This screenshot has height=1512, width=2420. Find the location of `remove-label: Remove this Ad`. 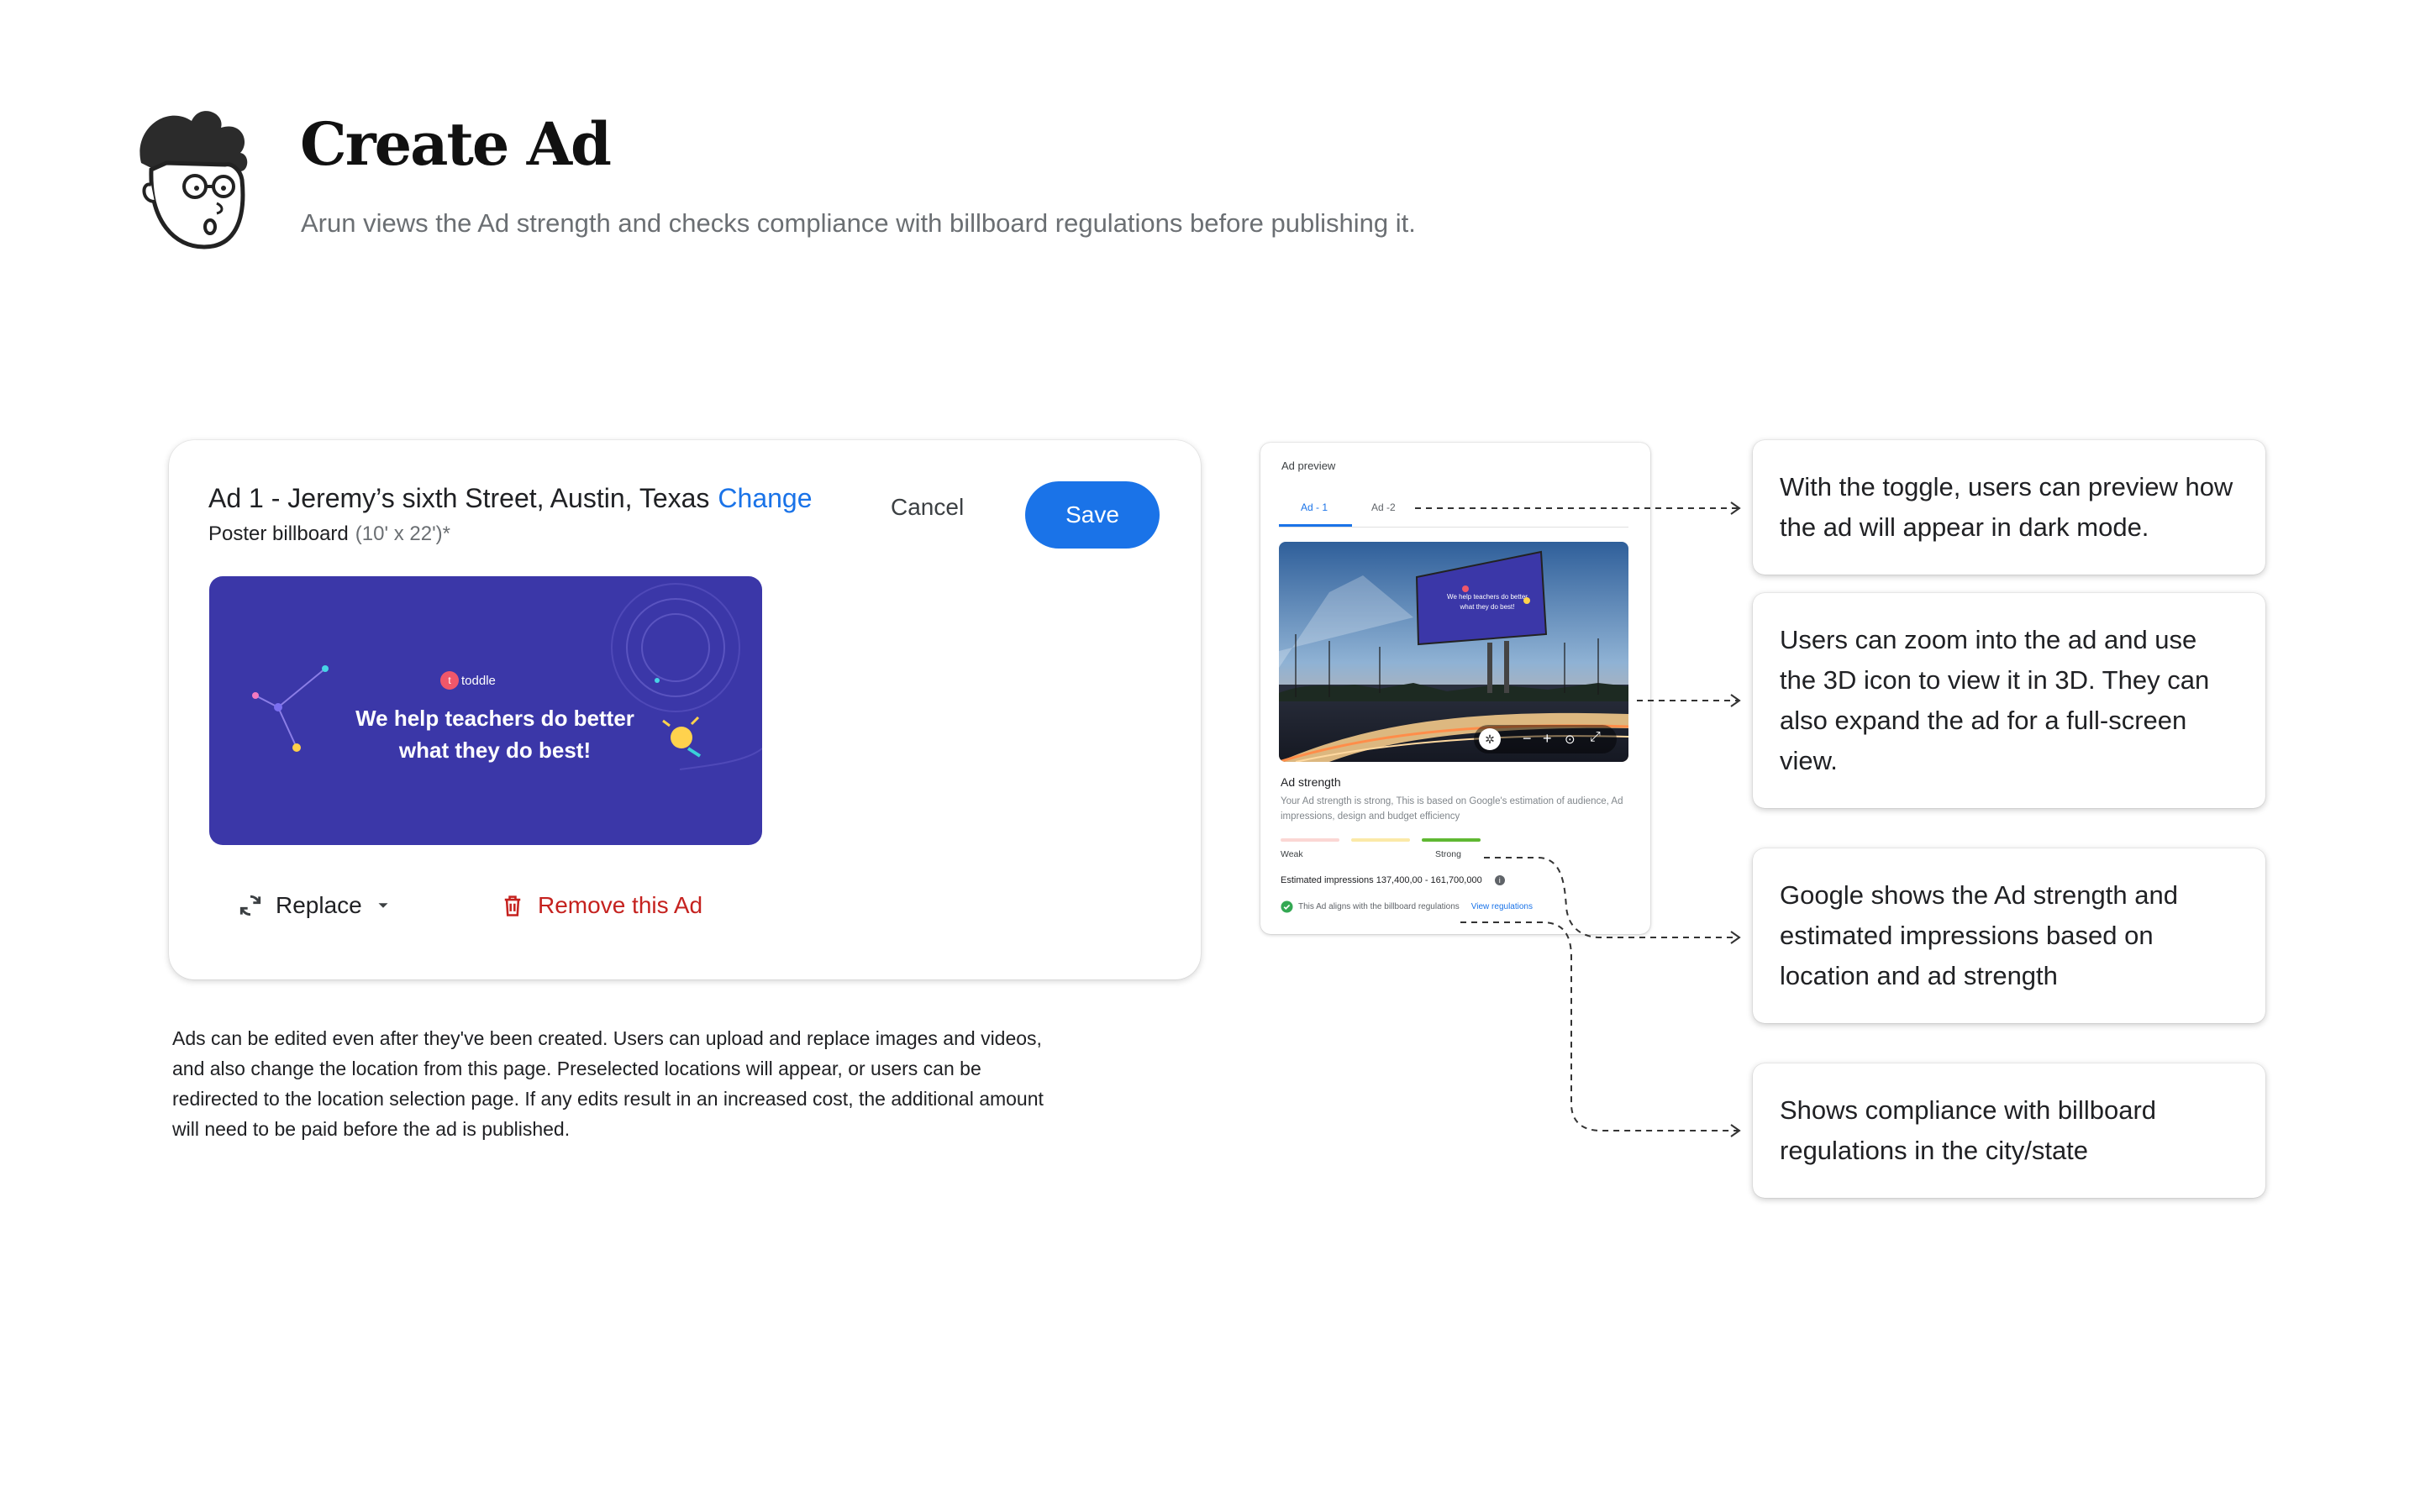

remove-label: Remove this Ad is located at coordinates (620, 905).